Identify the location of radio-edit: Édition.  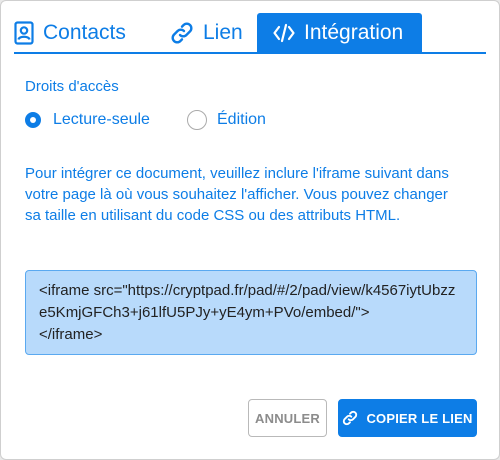
(226, 120).